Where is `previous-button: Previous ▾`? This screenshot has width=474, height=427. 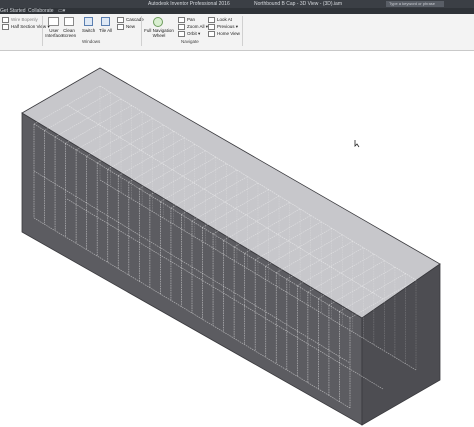
previous-button: Previous ▾ is located at coordinates (223, 27).